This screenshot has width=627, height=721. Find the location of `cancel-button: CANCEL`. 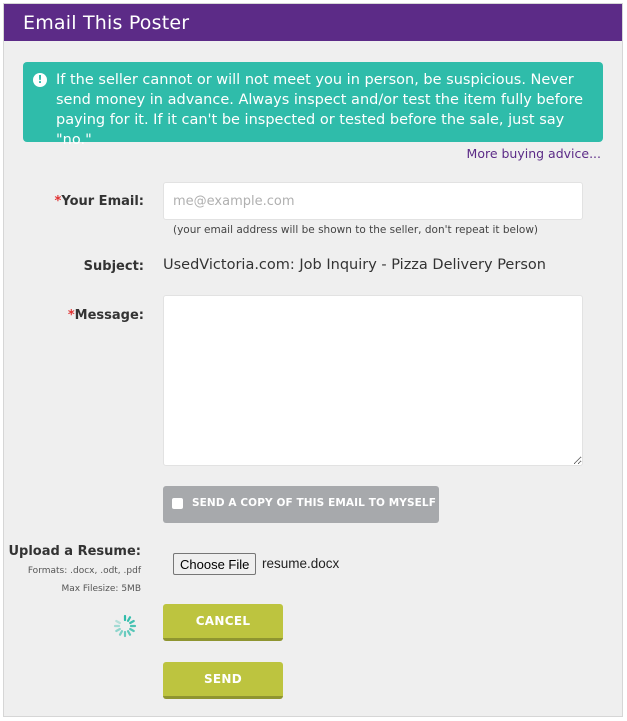

cancel-button: CANCEL is located at coordinates (223, 622).